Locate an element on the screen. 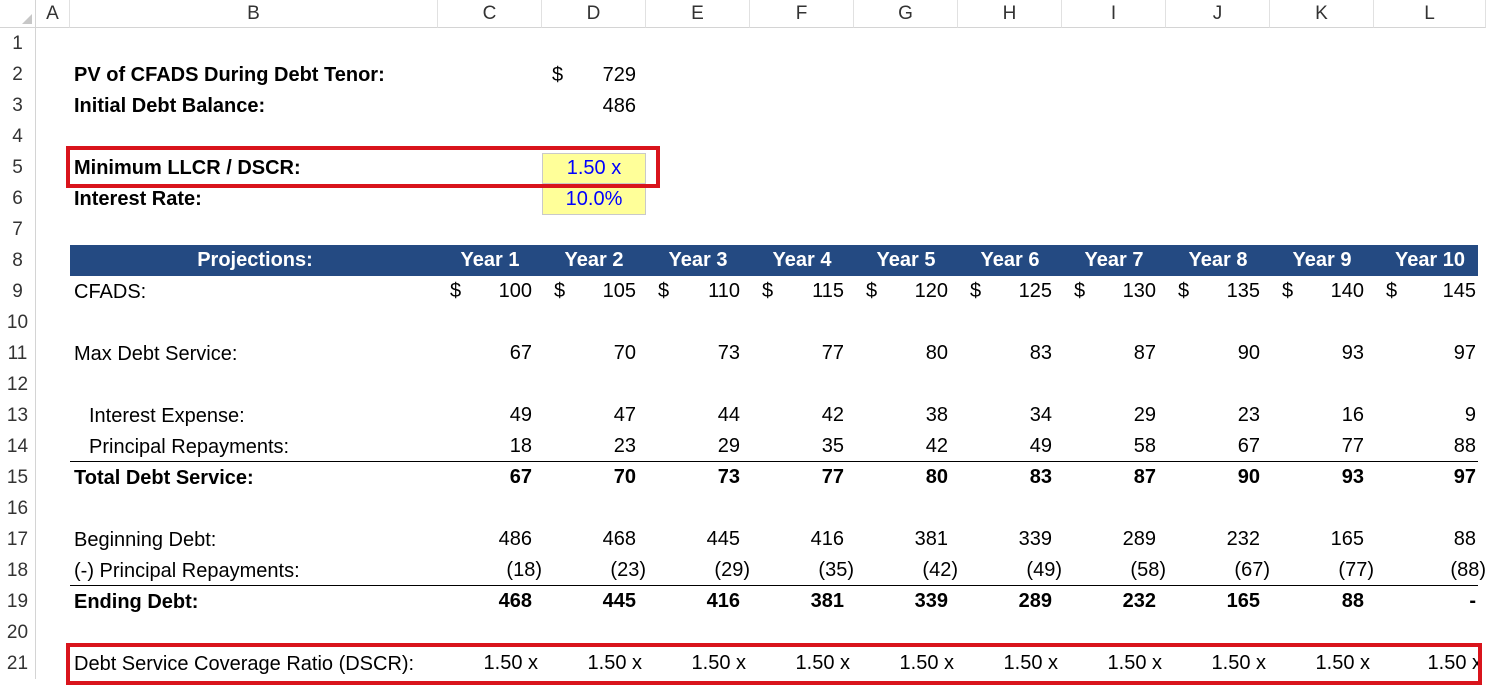  row-header-20: 20 is located at coordinates (18, 632).